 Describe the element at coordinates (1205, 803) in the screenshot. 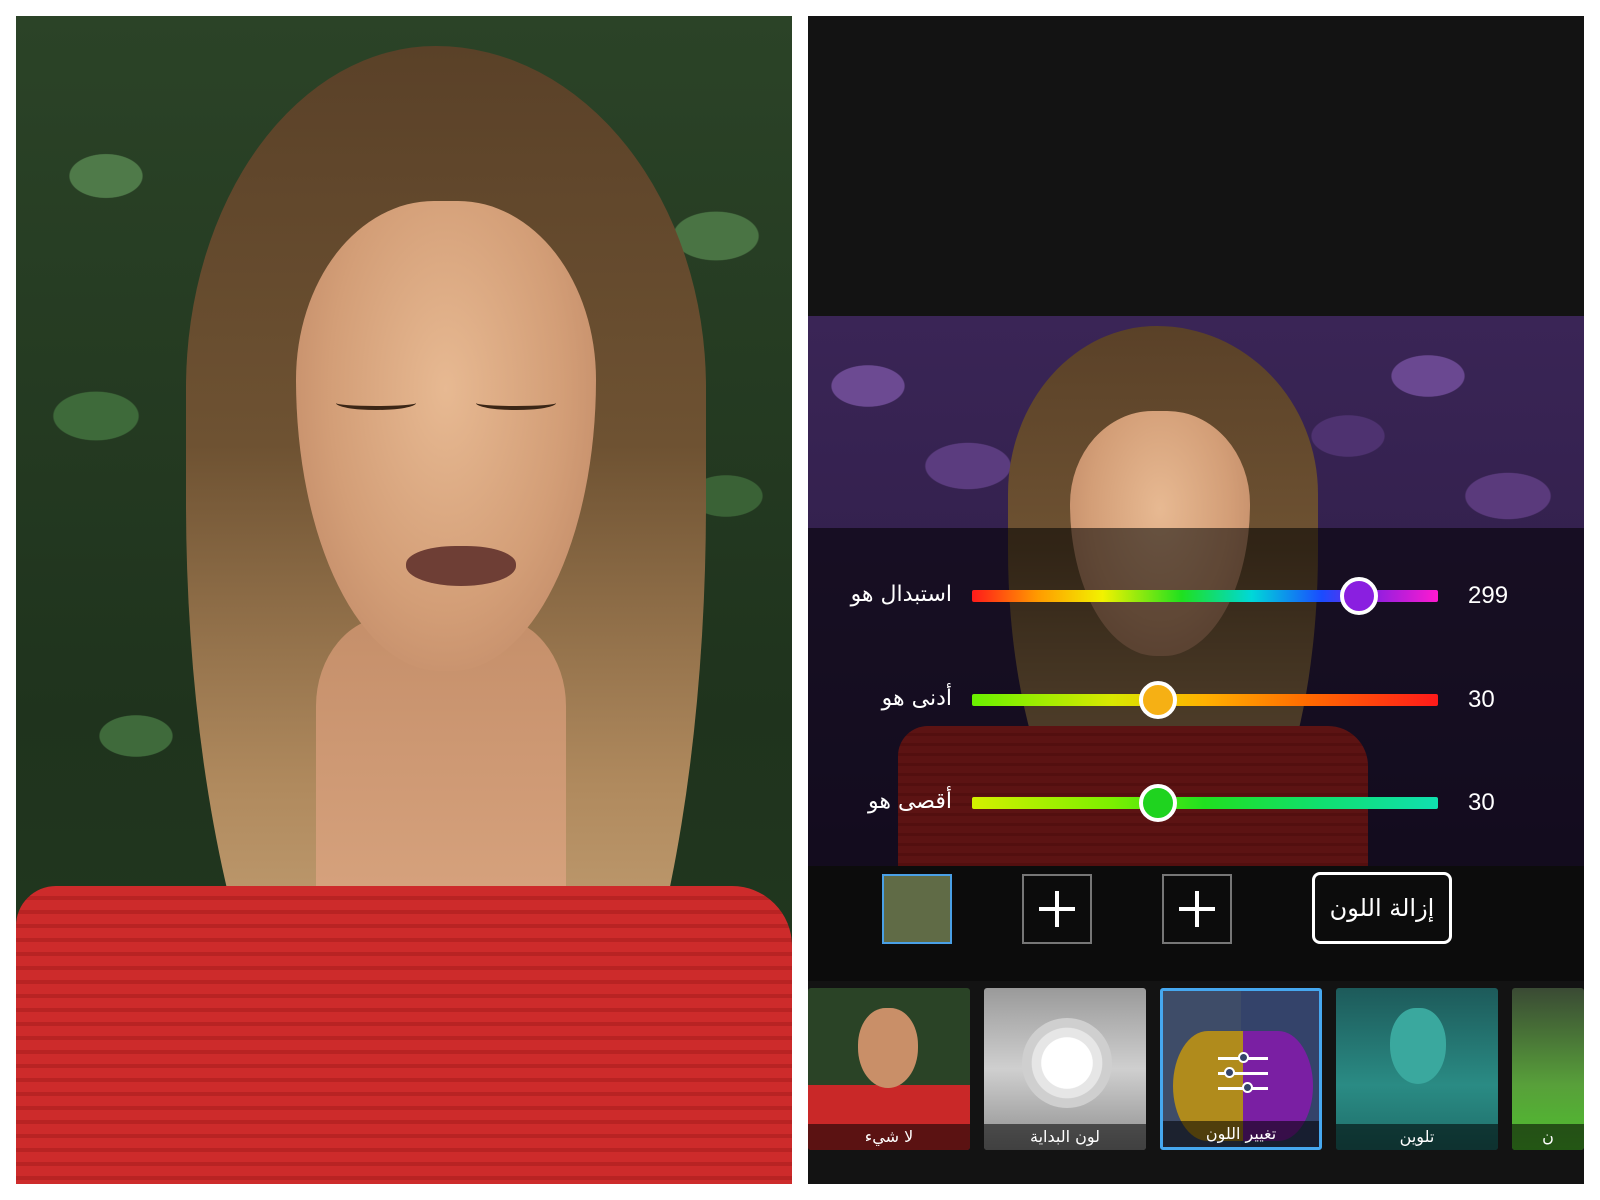

I see `max-hue-track` at that location.